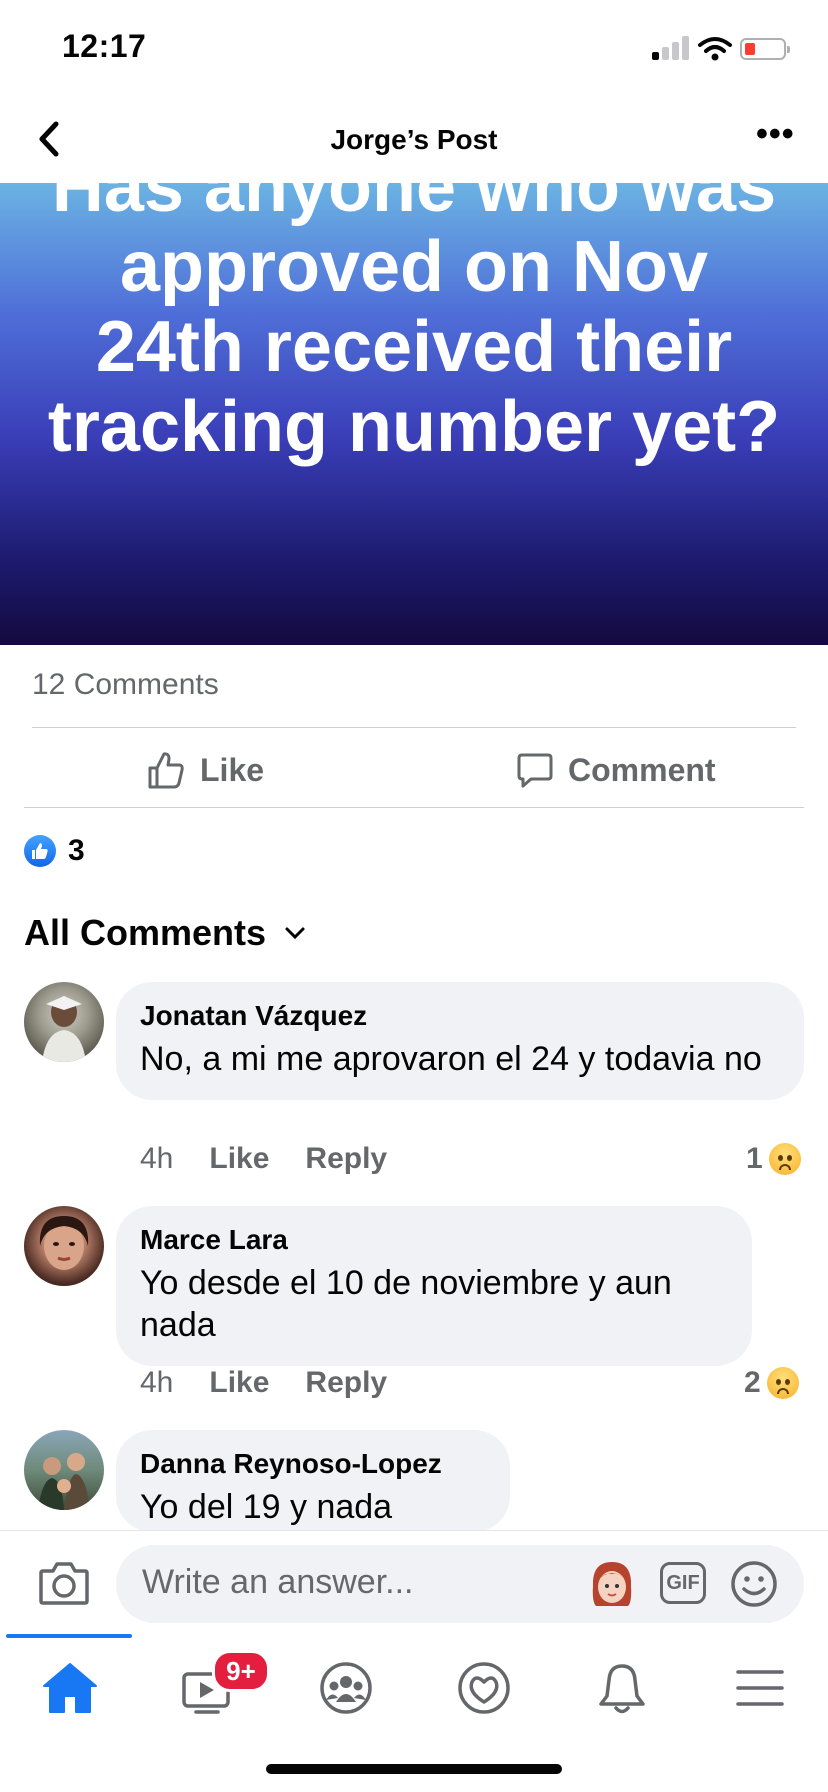  Describe the element at coordinates (671, 48) in the screenshot. I see `cellular-signal-icon` at that location.